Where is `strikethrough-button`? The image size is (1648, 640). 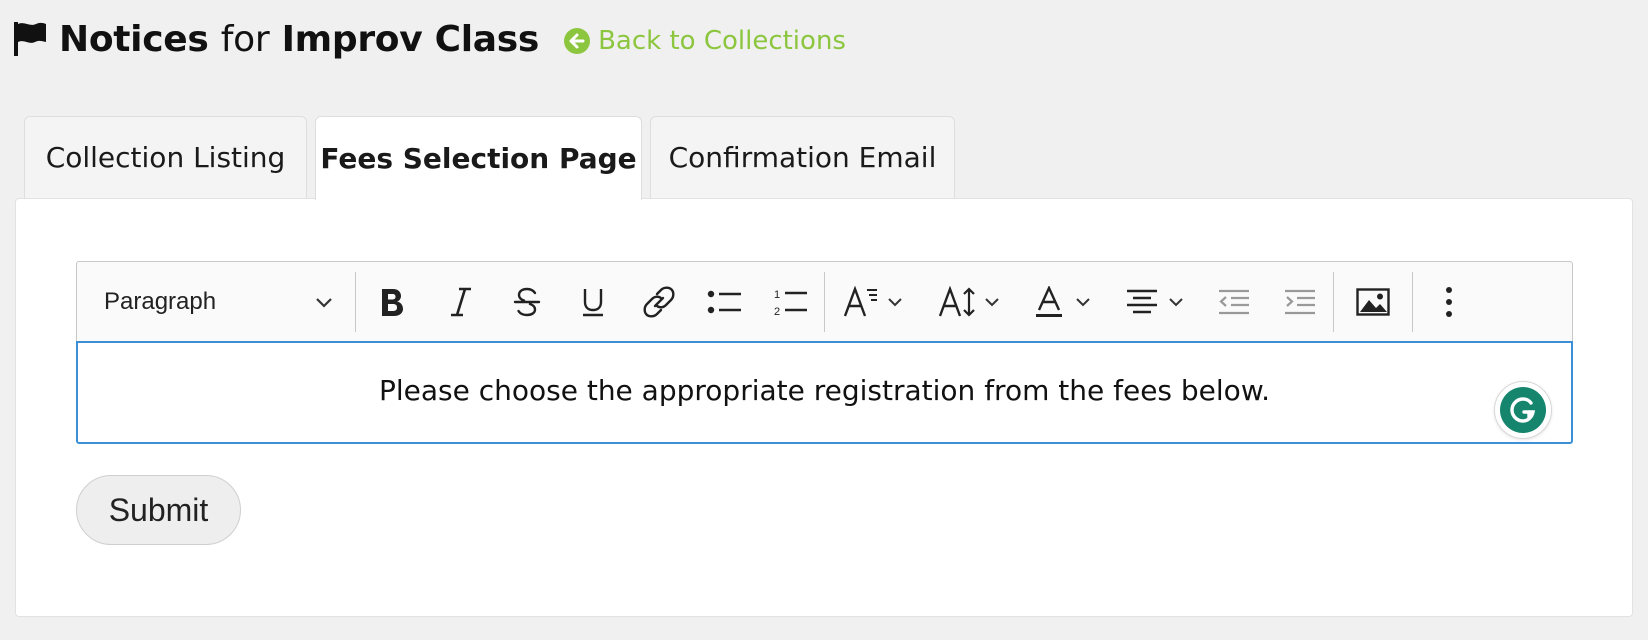 strikethrough-button is located at coordinates (527, 302).